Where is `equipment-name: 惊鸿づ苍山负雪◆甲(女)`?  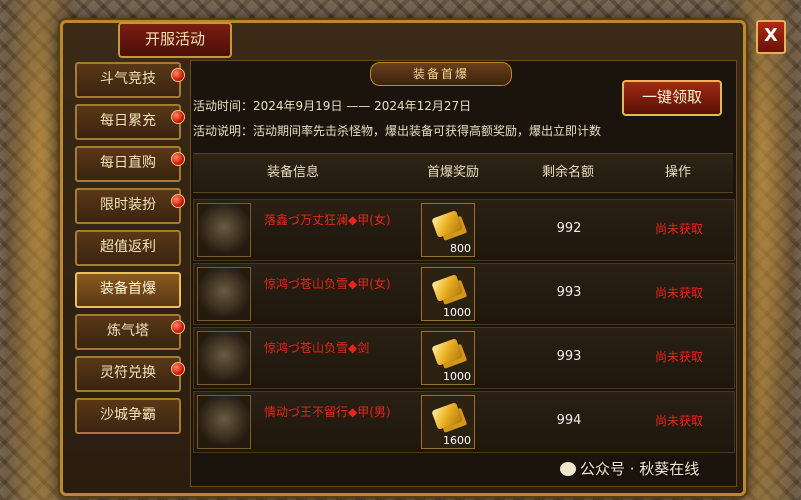
equipment-name: 惊鸿づ苍山负雪◆甲(女) is located at coordinates (327, 284).